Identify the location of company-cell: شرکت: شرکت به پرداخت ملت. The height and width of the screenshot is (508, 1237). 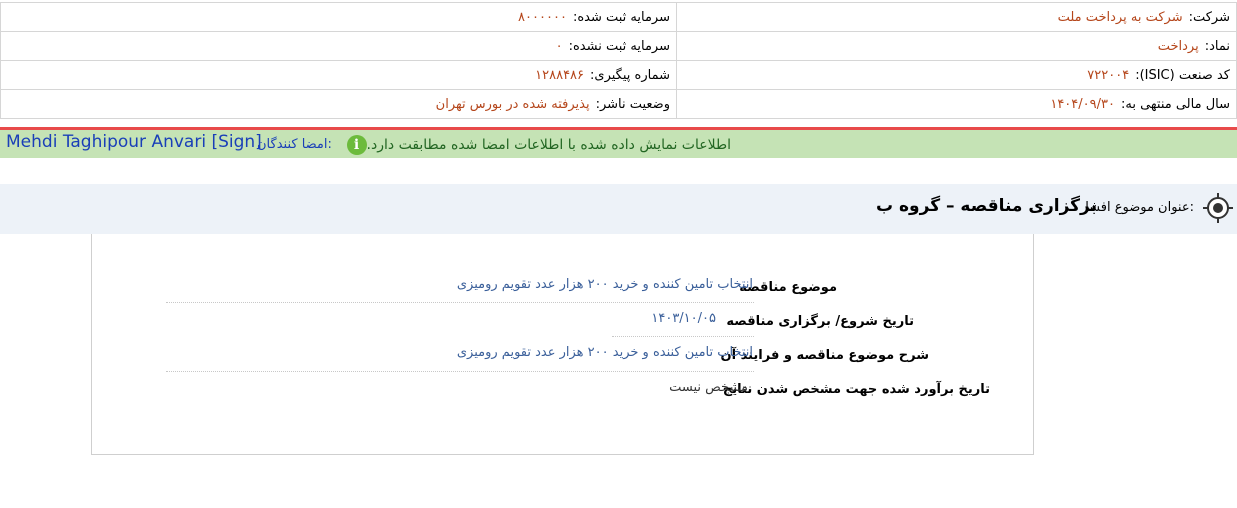
(956, 17).